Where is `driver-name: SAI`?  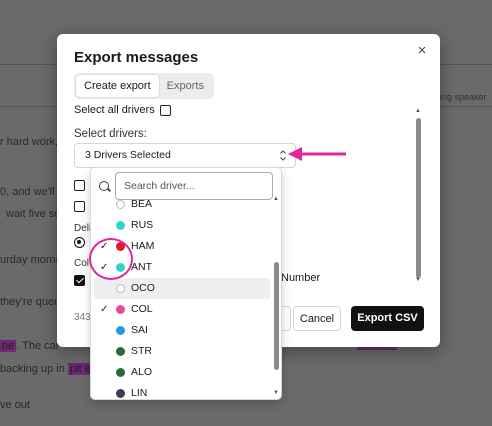 driver-name: SAI is located at coordinates (139, 330).